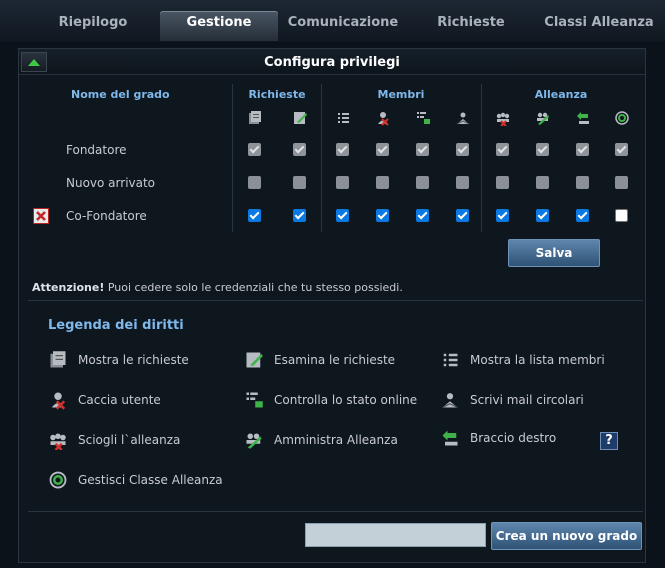 The image size is (665, 568). Describe the element at coordinates (599, 26) in the screenshot. I see `tab-classi-alleanza: Classi Alleanza` at that location.